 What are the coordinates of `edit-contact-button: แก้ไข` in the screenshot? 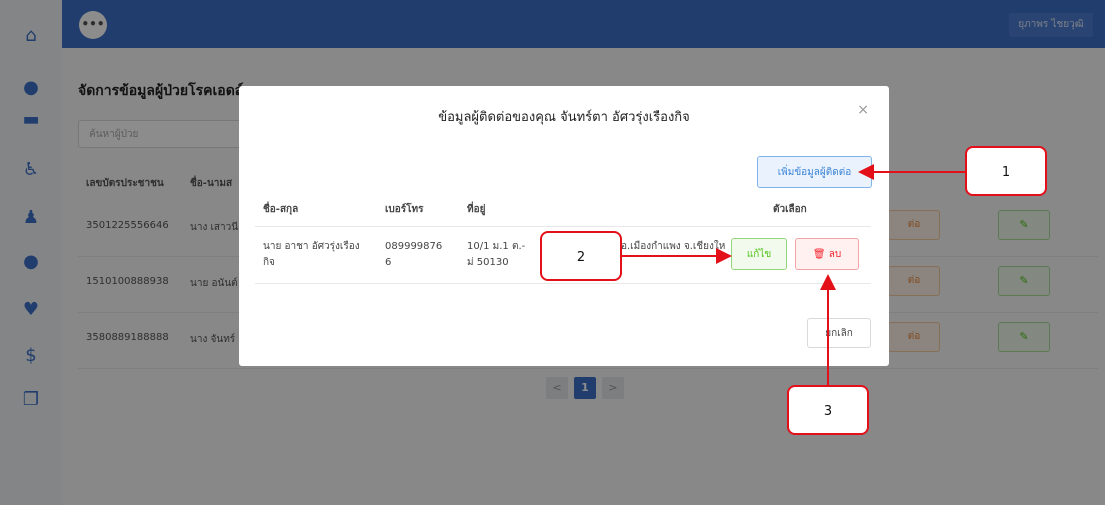 It's located at (759, 254).